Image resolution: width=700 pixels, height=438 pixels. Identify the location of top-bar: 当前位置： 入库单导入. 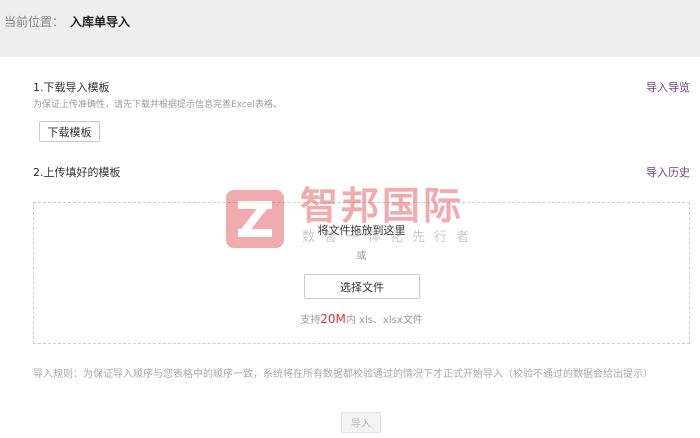
(350, 28).